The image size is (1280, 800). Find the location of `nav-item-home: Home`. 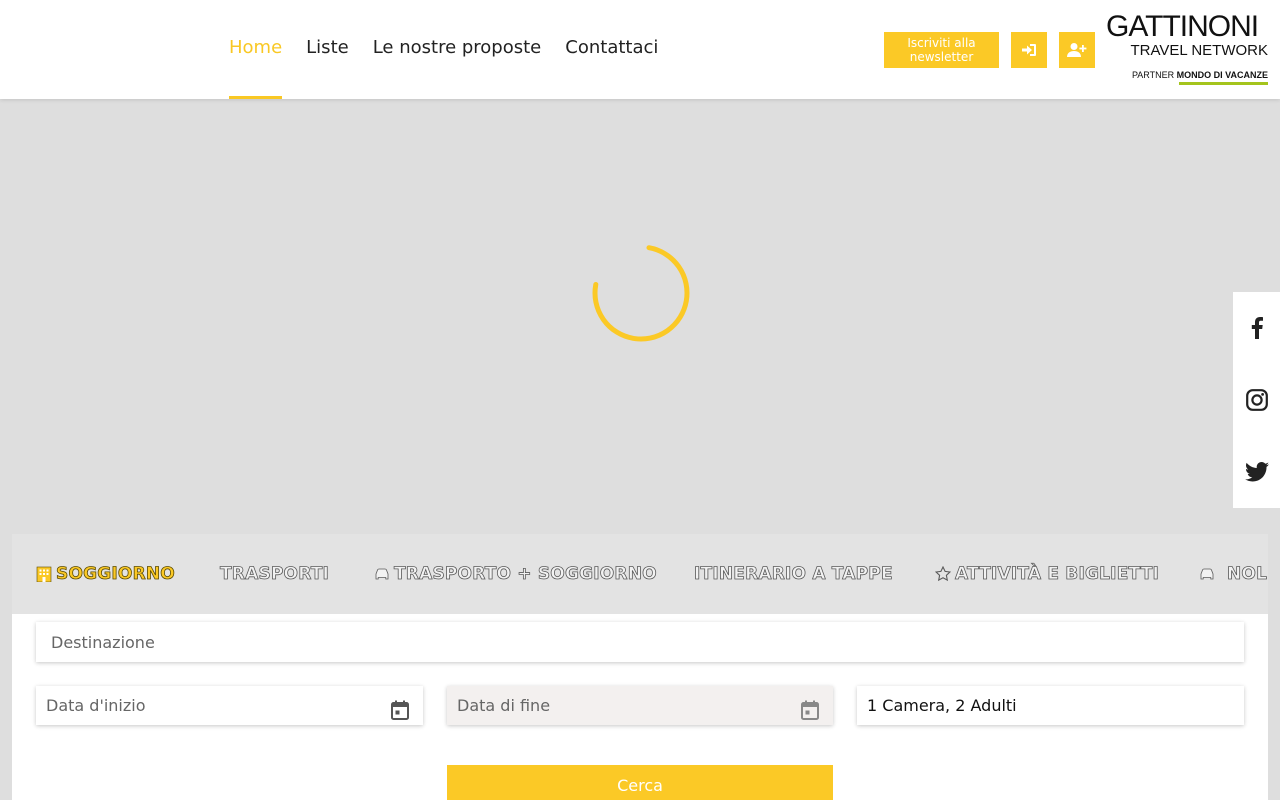

nav-item-home: Home is located at coordinates (256, 49).